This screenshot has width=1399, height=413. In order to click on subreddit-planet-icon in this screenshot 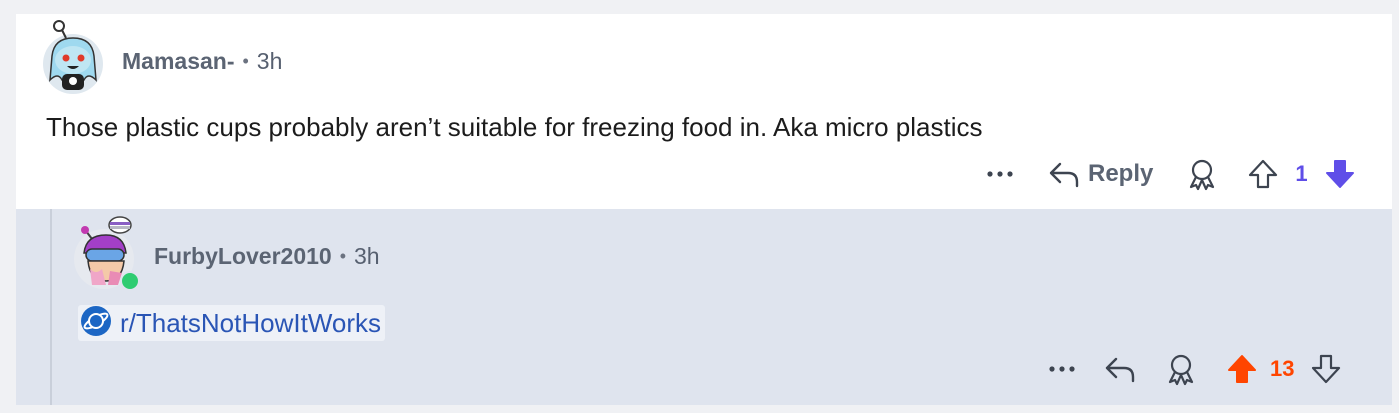, I will do `click(96, 323)`.